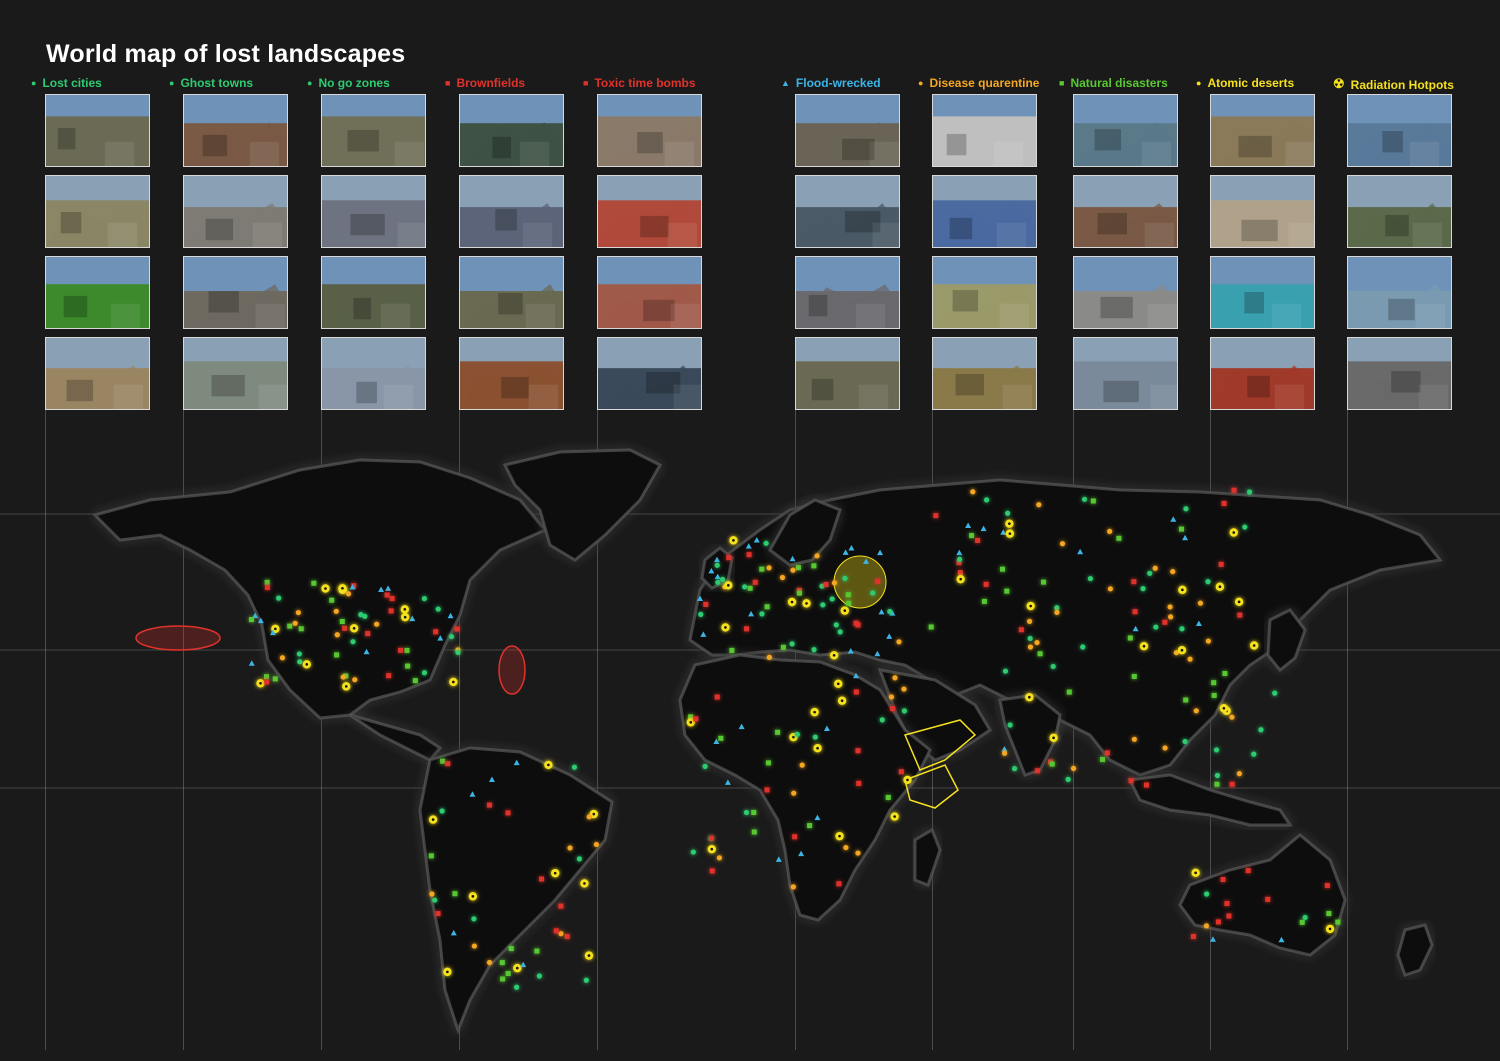 This screenshot has height=1061, width=1500. What do you see at coordinates (1210, 800) in the screenshot?
I see `continent-southeast-asia` at bounding box center [1210, 800].